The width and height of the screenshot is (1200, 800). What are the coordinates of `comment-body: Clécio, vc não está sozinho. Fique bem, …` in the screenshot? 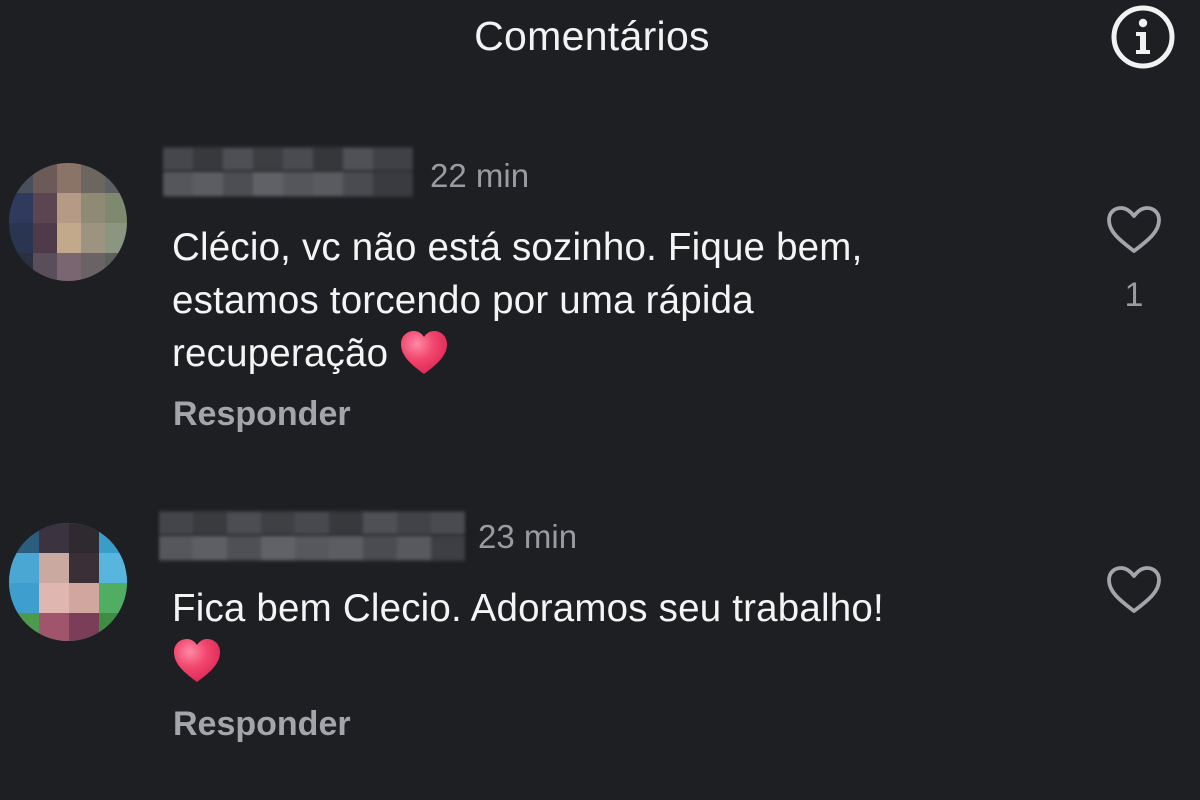 It's located at (517, 300).